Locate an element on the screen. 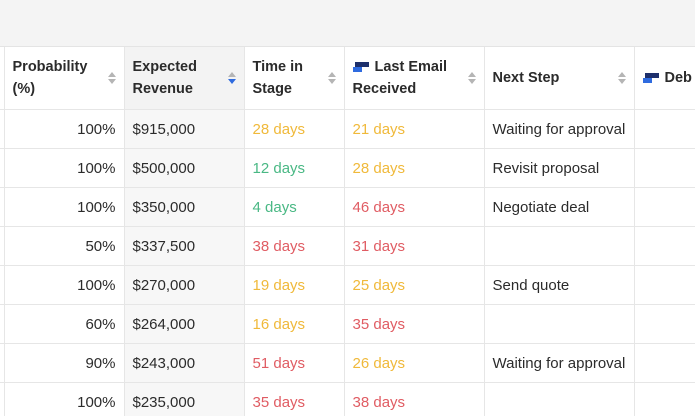 Image resolution: width=695 pixels, height=416 pixels. time-in-stage-cell: 16 days is located at coordinates (294, 324).